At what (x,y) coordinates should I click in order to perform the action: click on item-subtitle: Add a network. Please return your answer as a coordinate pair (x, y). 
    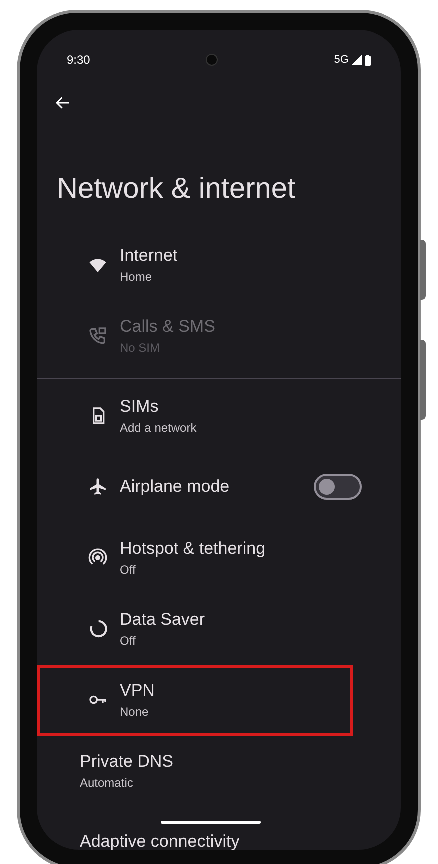
    Looking at the image, I should click on (159, 428).